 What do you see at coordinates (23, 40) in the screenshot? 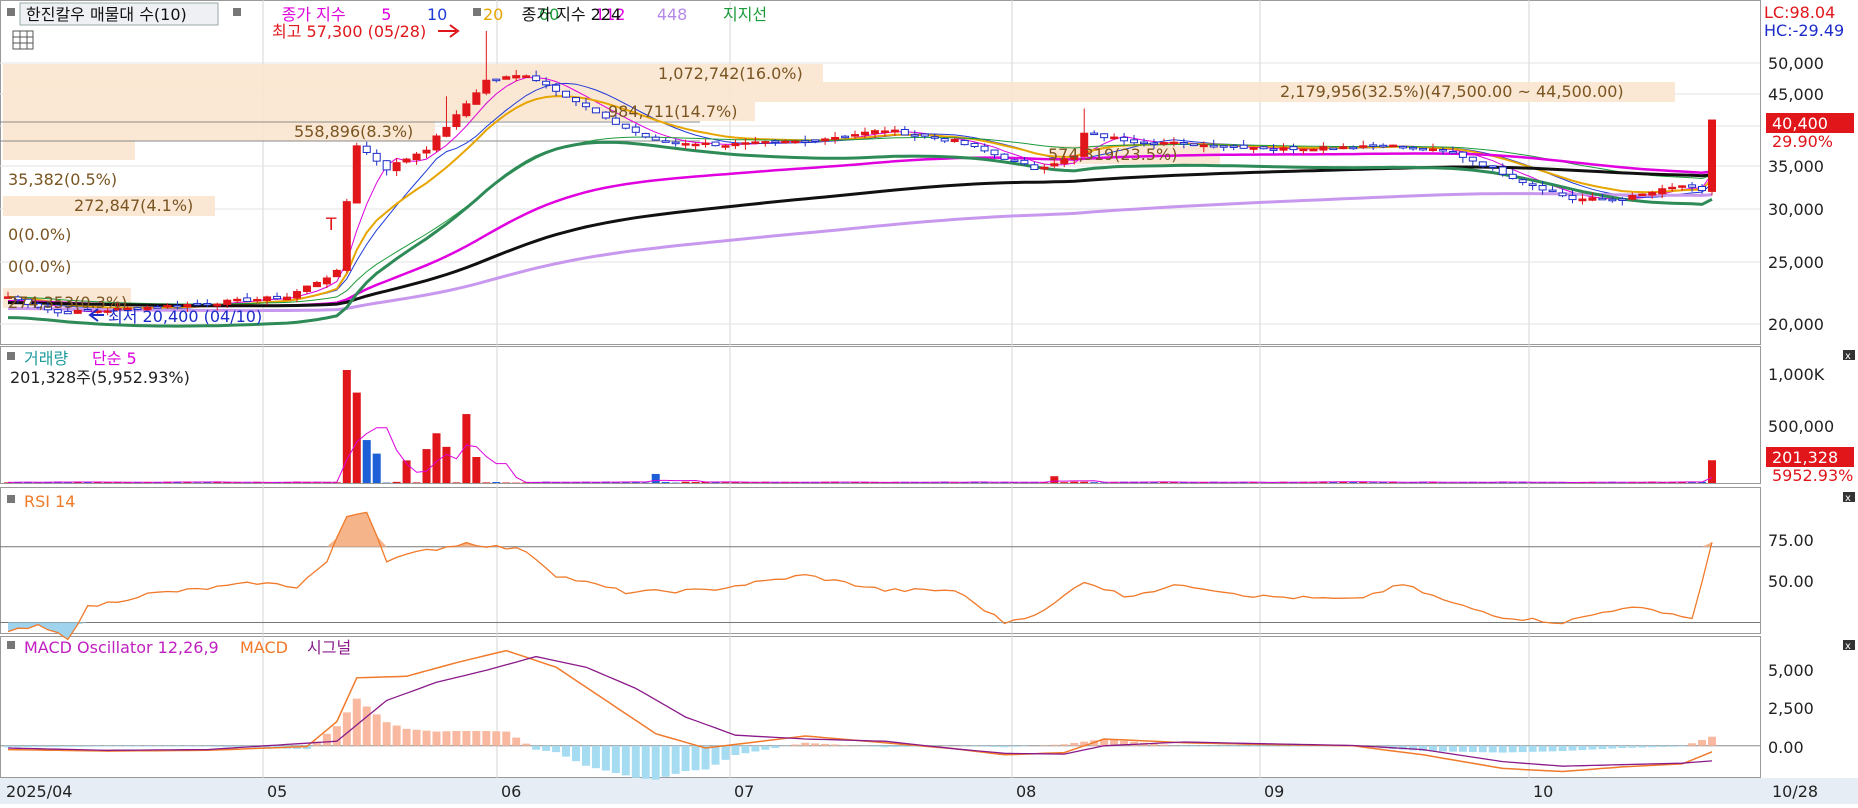
I see `table-icon` at bounding box center [23, 40].